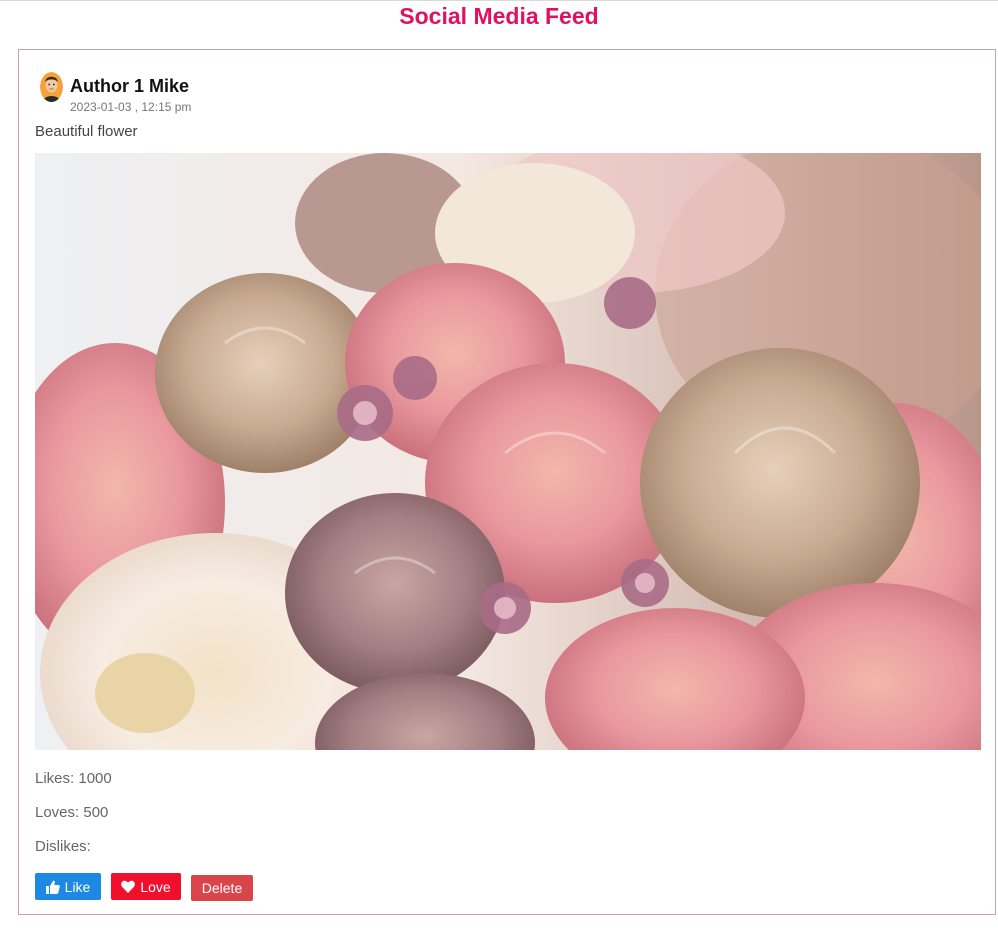 The height and width of the screenshot is (937, 998). I want to click on post-text: Beautiful flower, so click(86, 131).